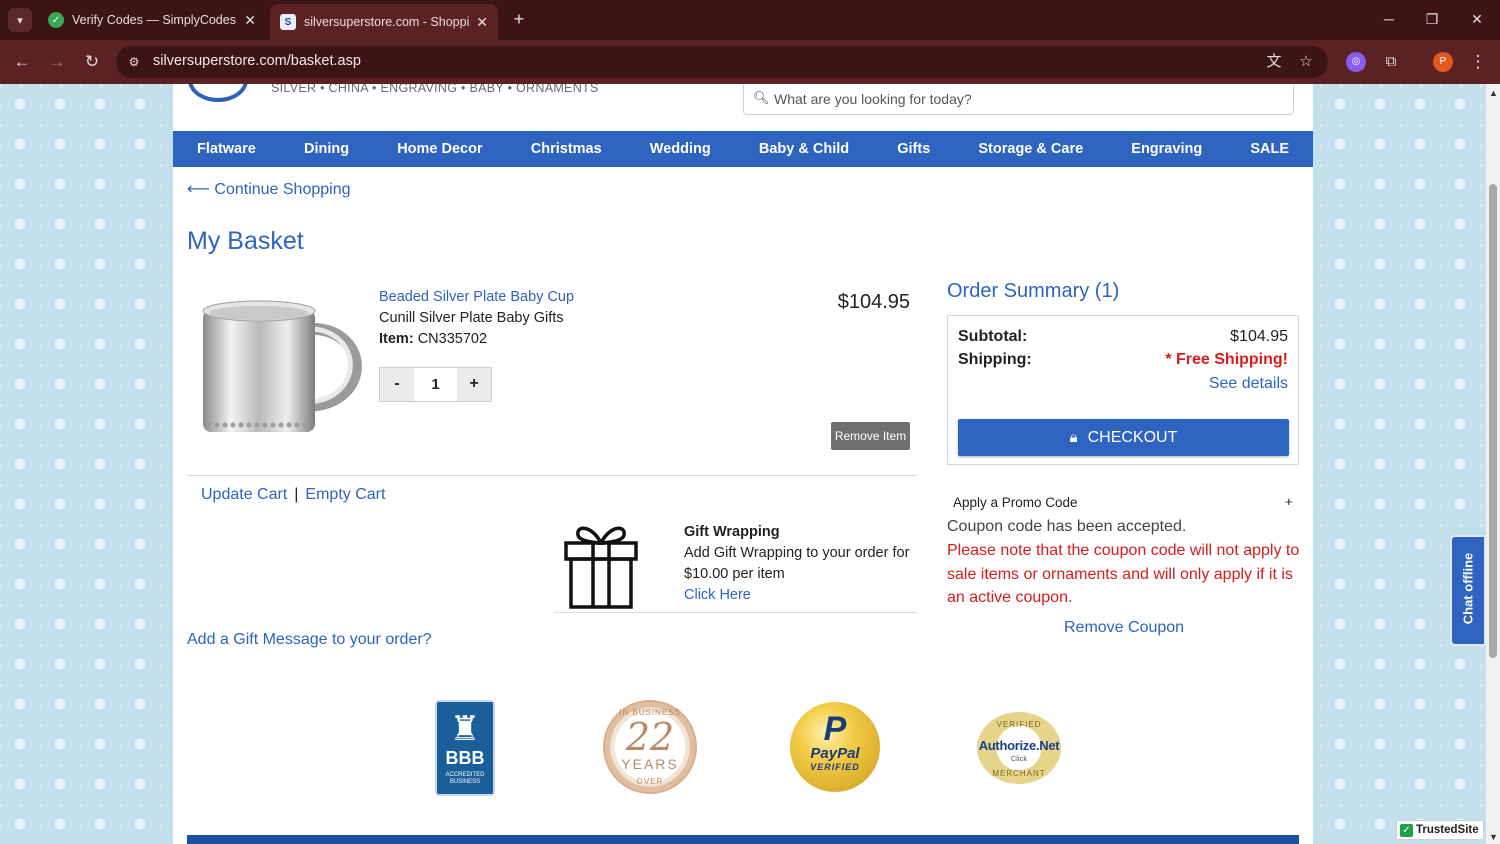  Describe the element at coordinates (1259, 336) in the screenshot. I see `subtotal-value: $104.95` at that location.